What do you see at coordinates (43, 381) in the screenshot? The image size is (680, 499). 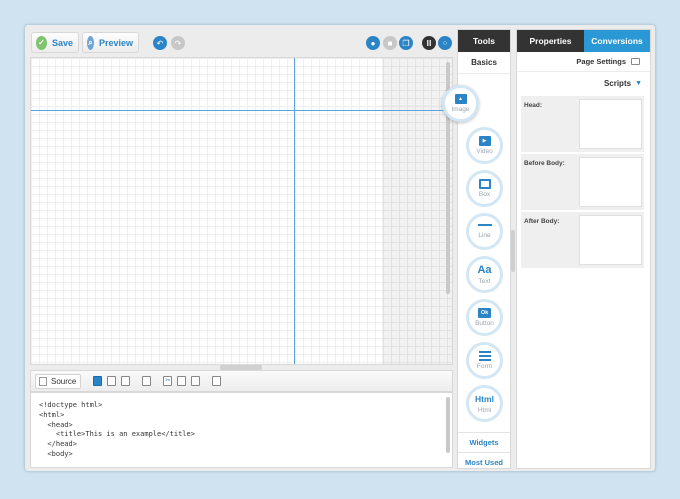 I see `document-icon` at bounding box center [43, 381].